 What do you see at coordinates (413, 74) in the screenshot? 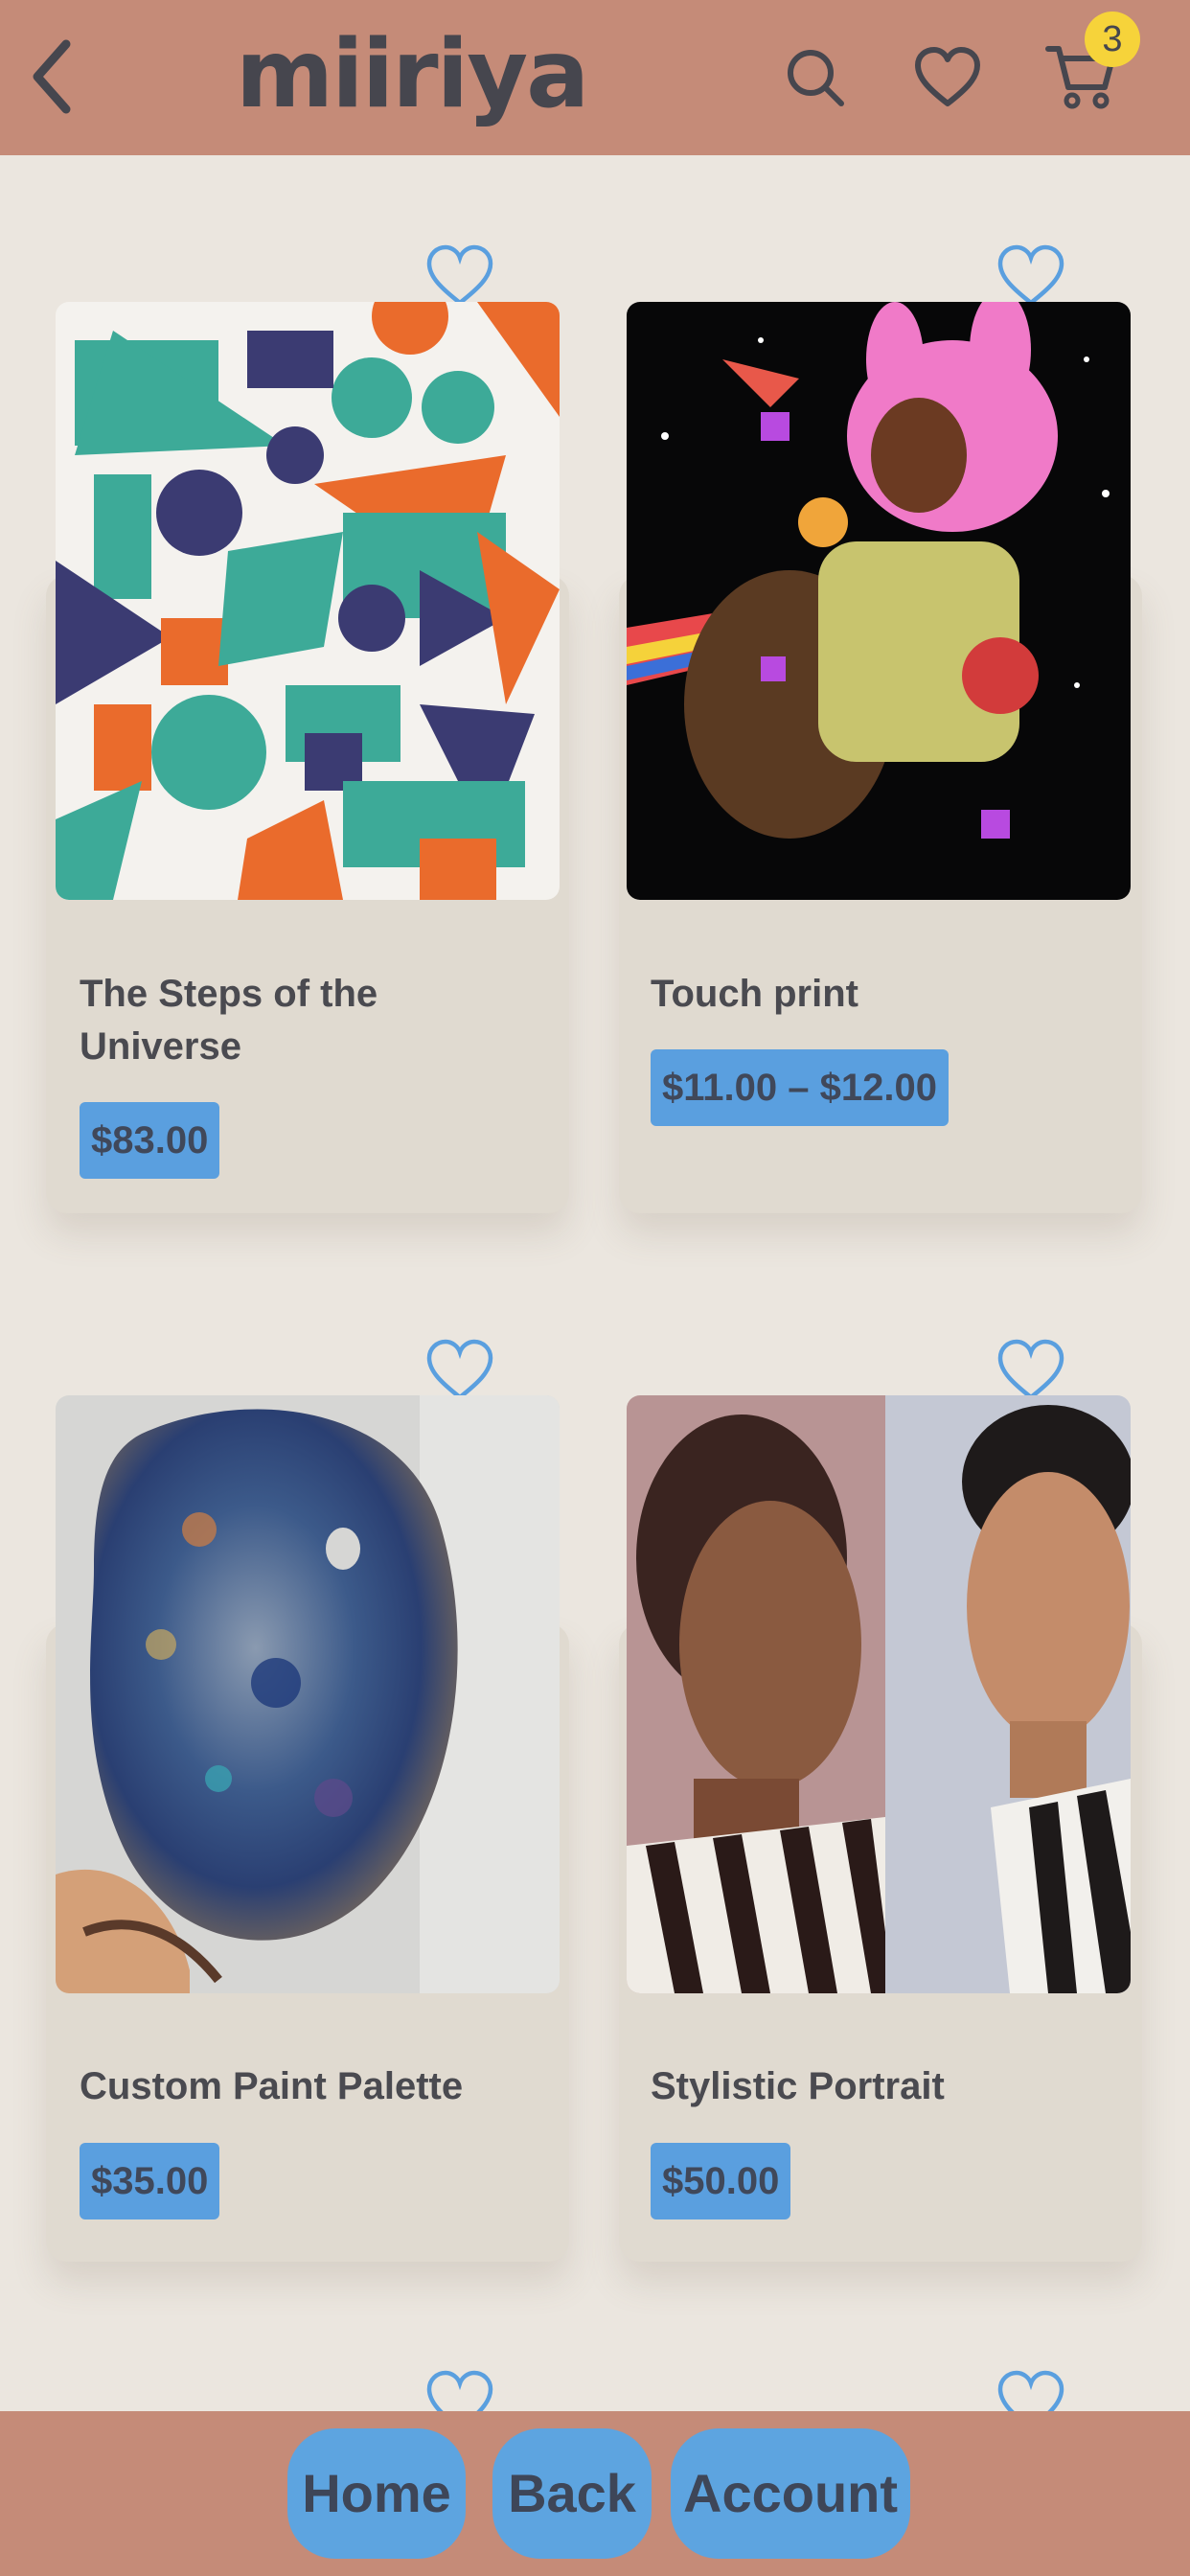
I see `app-logo: miiriya` at bounding box center [413, 74].